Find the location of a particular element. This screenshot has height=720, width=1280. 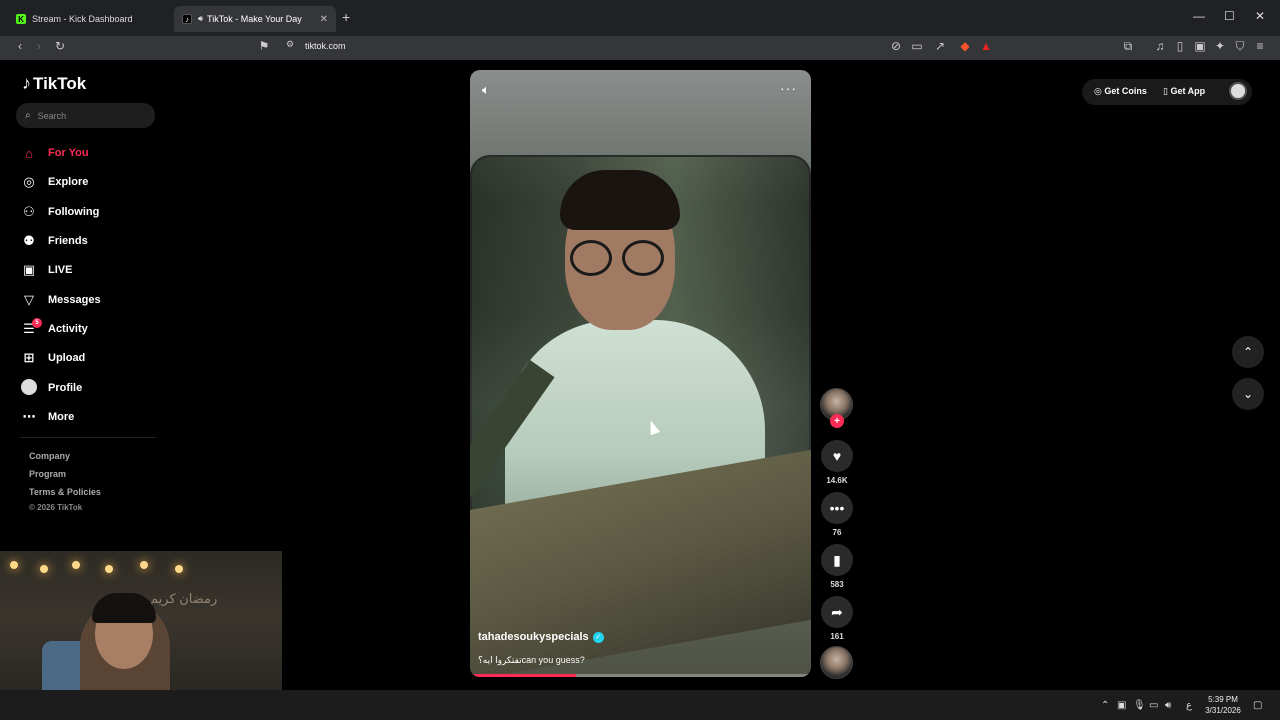

cast-icon: ▭ is located at coordinates (917, 46).